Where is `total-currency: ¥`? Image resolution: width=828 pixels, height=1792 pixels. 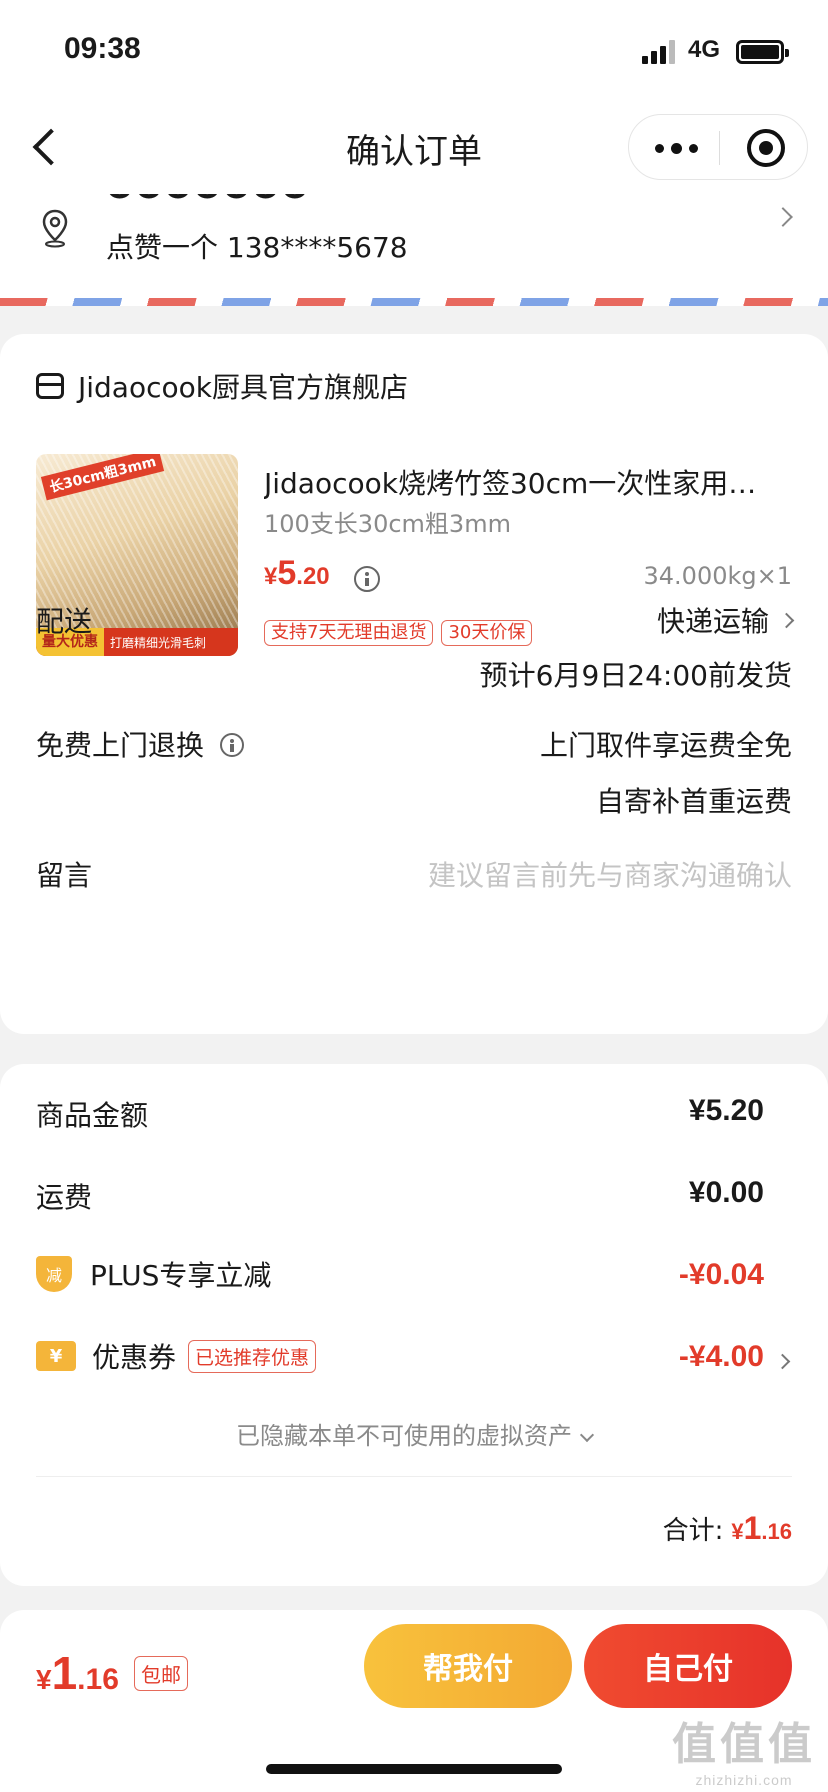
total-currency: ¥ is located at coordinates (737, 1531).